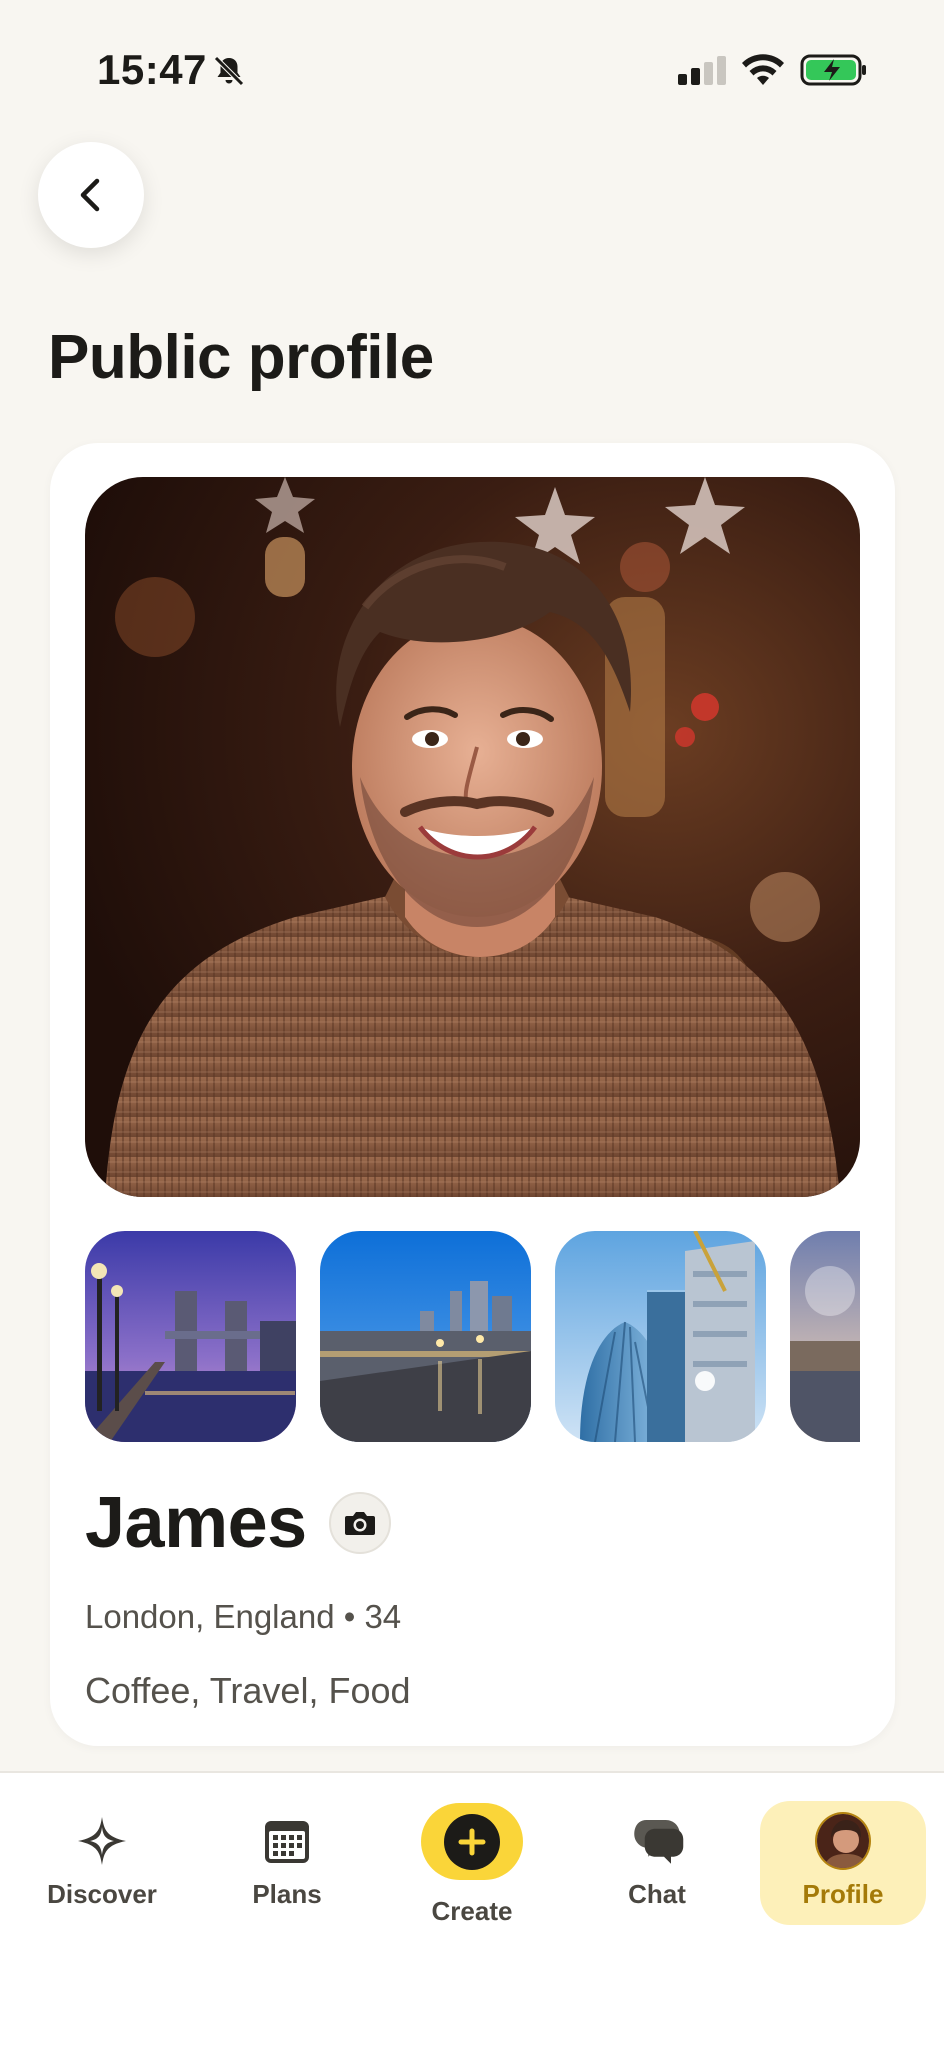 This screenshot has width=944, height=2048. I want to click on profile-name-row: James, so click(238, 1523).